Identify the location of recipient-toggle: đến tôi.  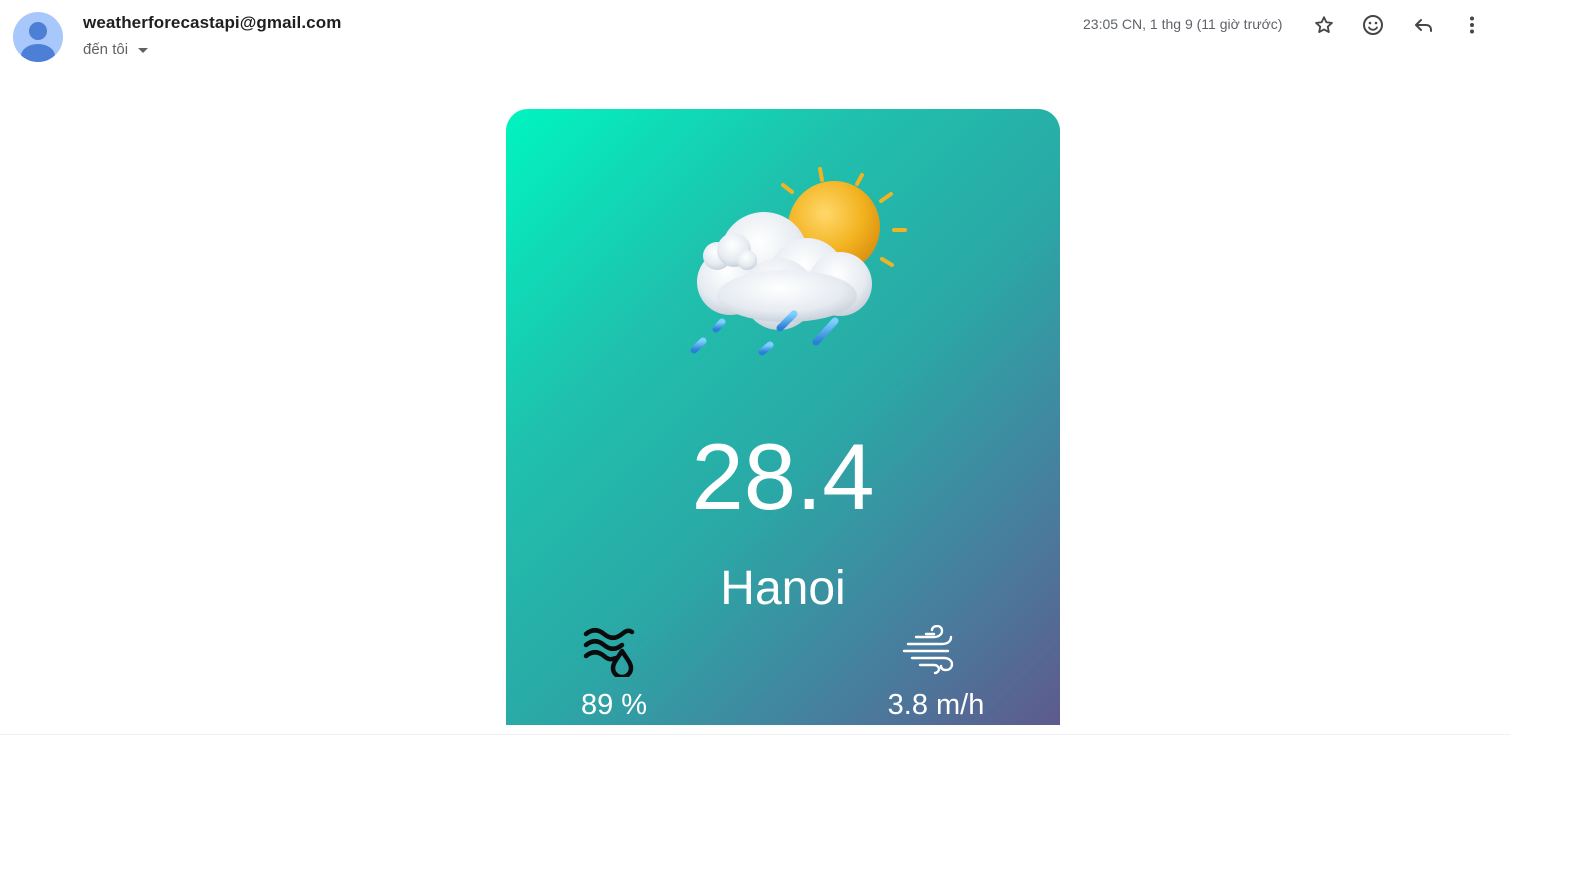
(116, 49).